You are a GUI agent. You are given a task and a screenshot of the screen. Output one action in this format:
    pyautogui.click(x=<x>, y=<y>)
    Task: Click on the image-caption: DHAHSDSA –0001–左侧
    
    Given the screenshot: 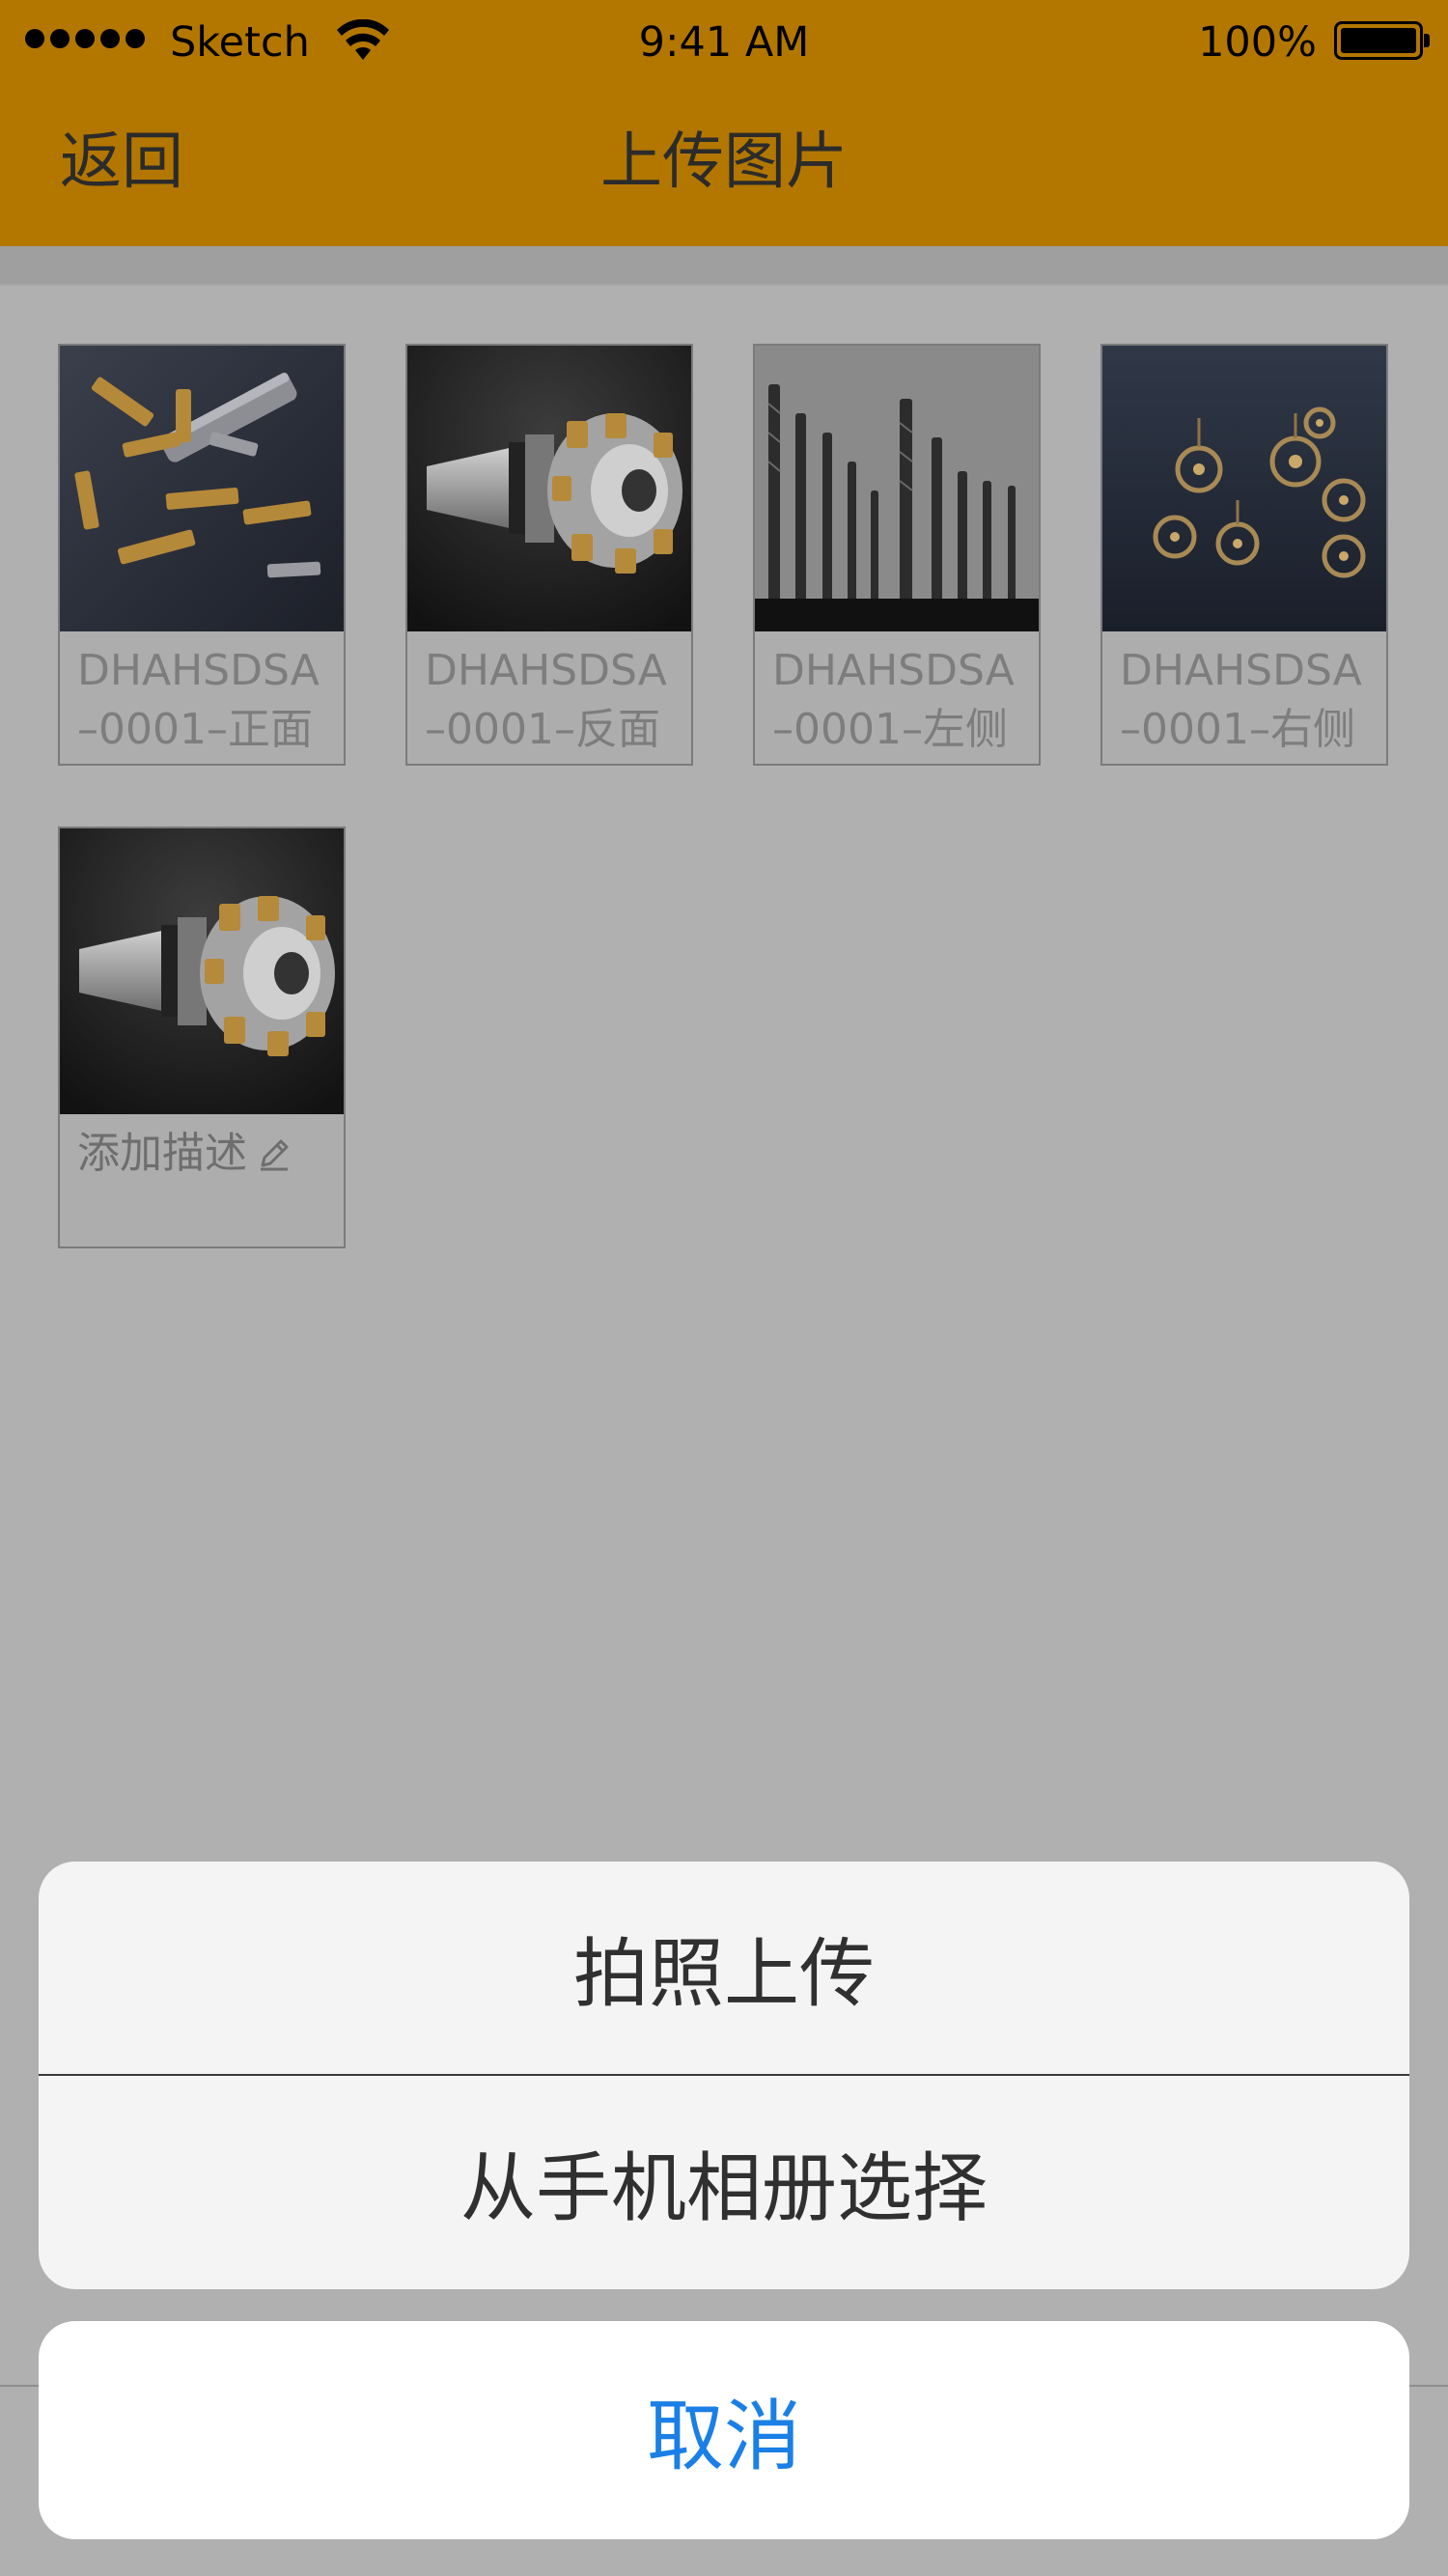 What is the action you would take?
    pyautogui.click(x=903, y=700)
    